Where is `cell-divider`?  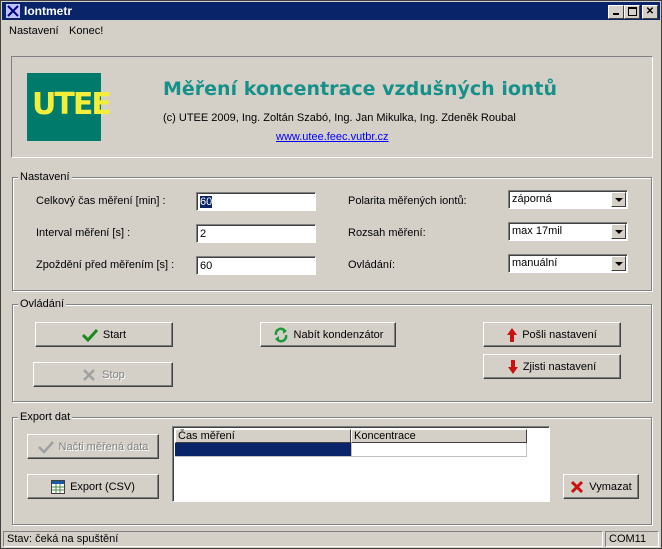
cell-divider is located at coordinates (351, 449).